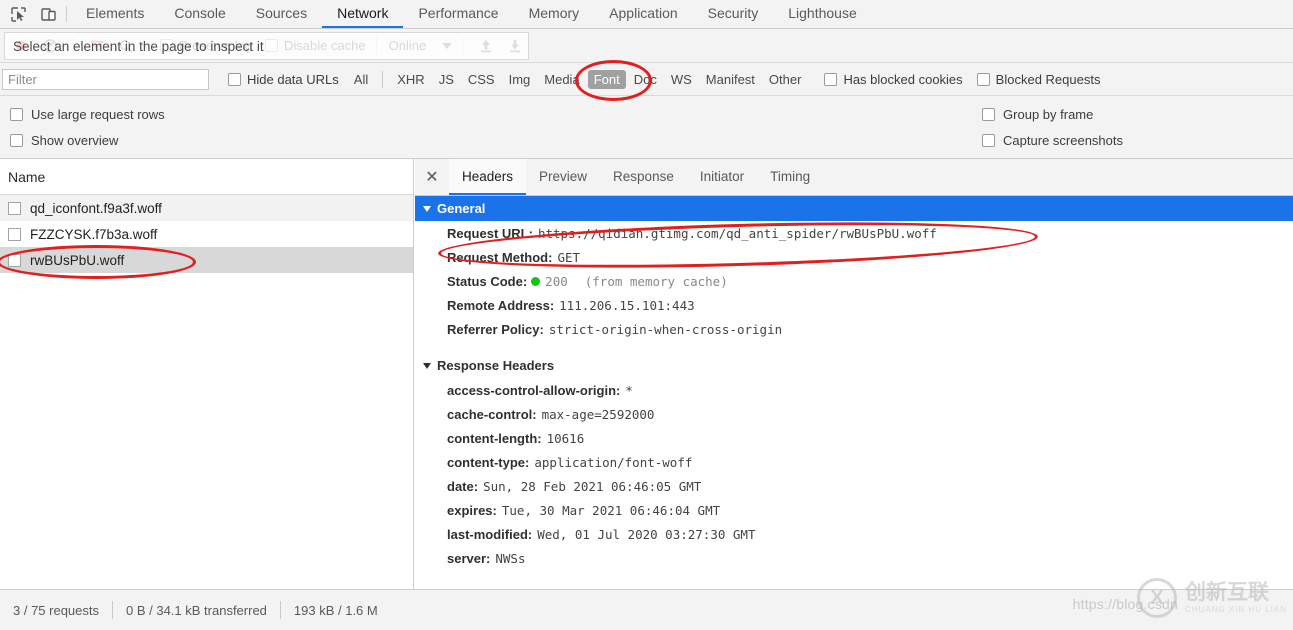  I want to click on column-header-name: Name, so click(27, 176).